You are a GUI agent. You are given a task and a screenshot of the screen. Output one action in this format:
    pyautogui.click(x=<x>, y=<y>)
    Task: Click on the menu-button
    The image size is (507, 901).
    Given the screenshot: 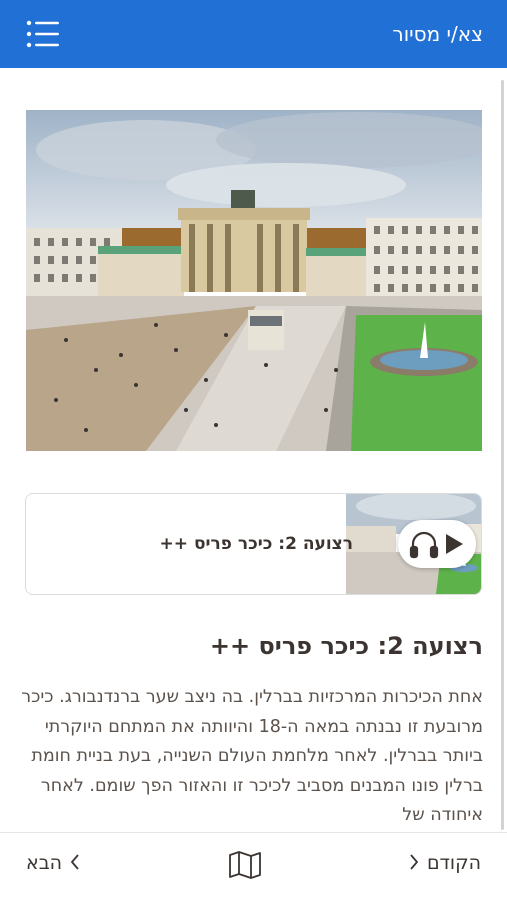 What is the action you would take?
    pyautogui.click(x=43, y=34)
    